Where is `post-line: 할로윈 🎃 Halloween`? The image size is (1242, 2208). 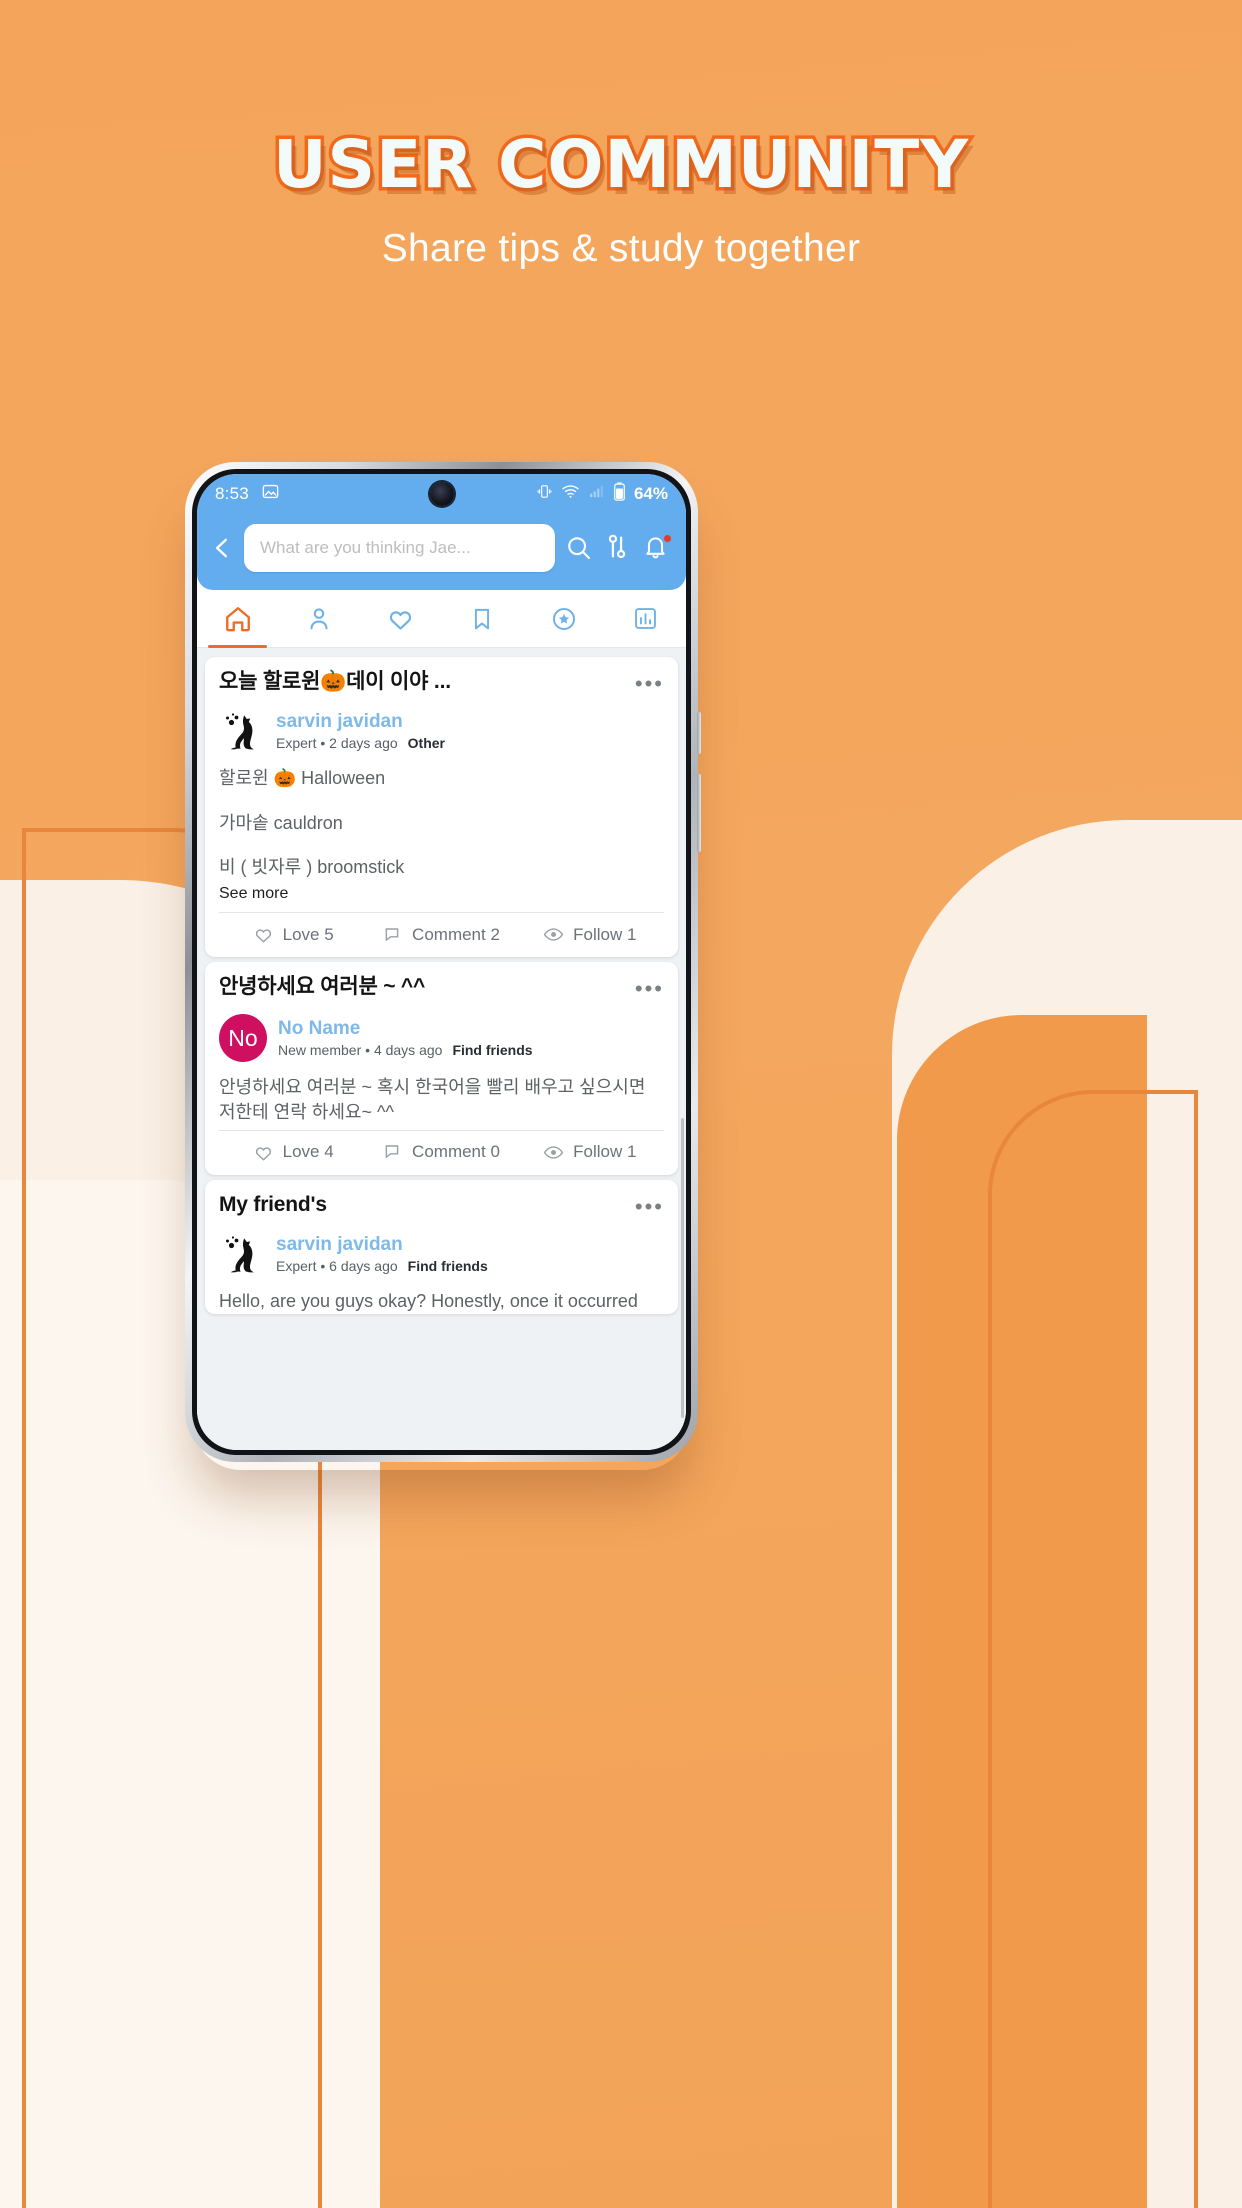 post-line: 할로윈 🎃 Halloween is located at coordinates (302, 778).